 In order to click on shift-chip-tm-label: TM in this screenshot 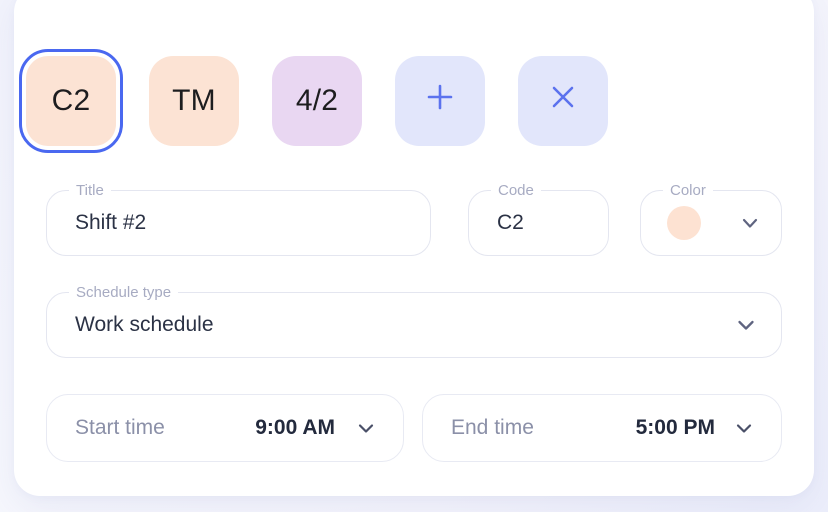, I will do `click(194, 100)`.